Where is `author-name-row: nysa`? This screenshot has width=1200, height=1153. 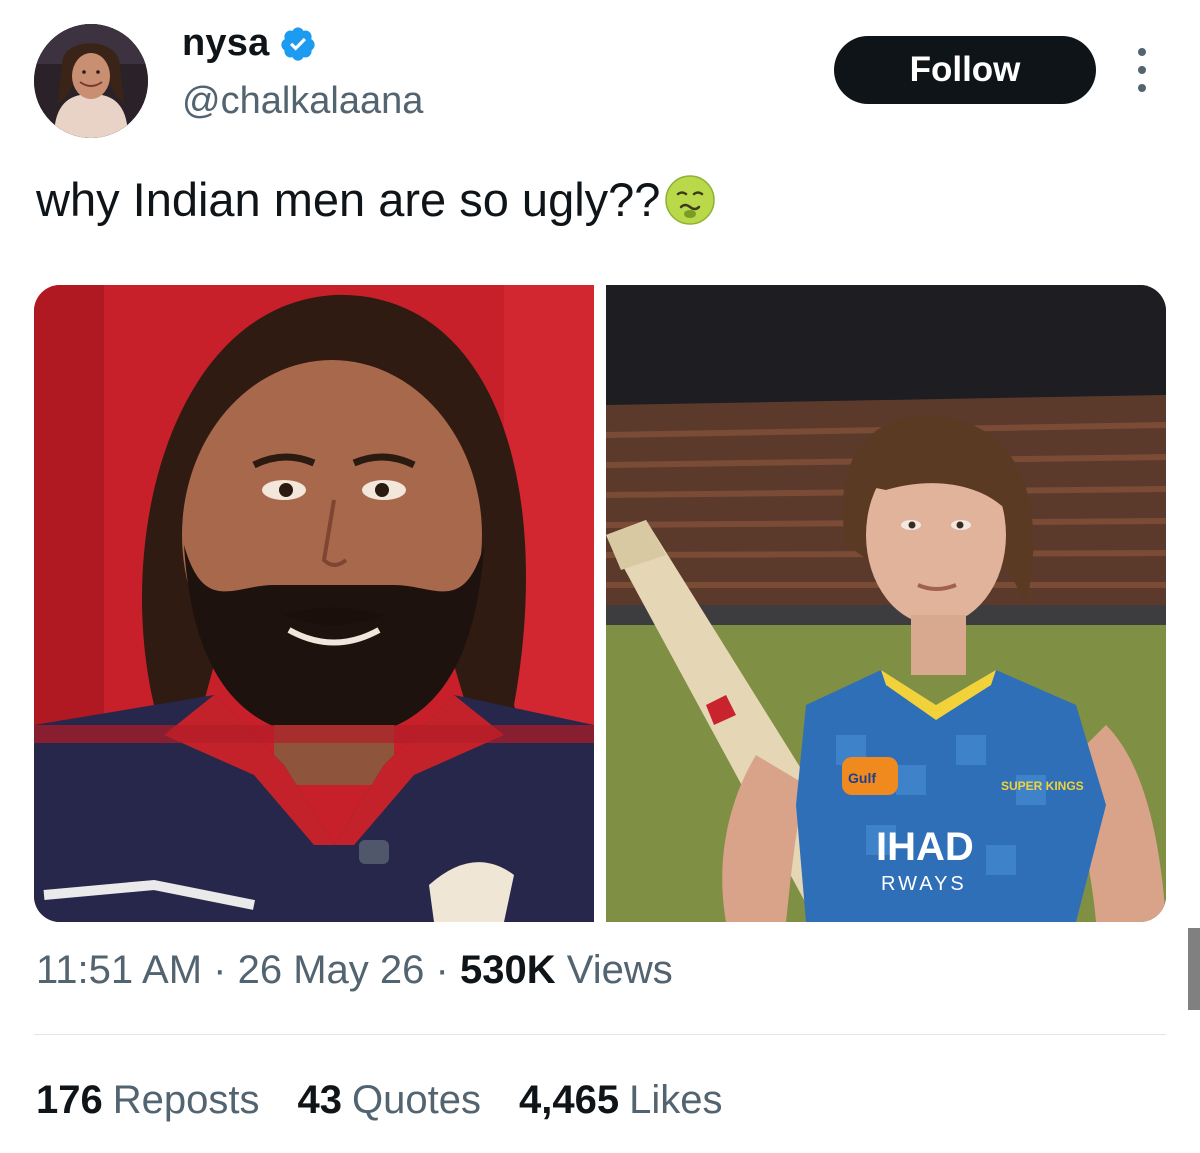
author-name-row: nysa is located at coordinates (249, 43).